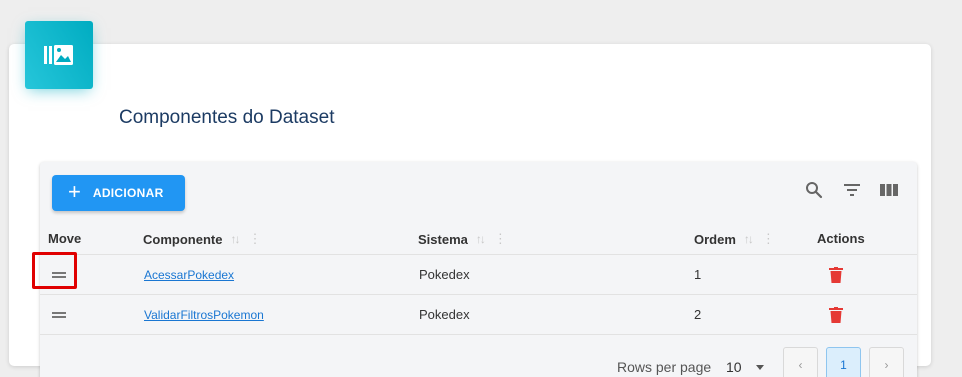 Image resolution: width=962 pixels, height=377 pixels. Describe the element at coordinates (478, 274) in the screenshot. I see `table-row: AcessarPokedex Pokedex 1` at that location.